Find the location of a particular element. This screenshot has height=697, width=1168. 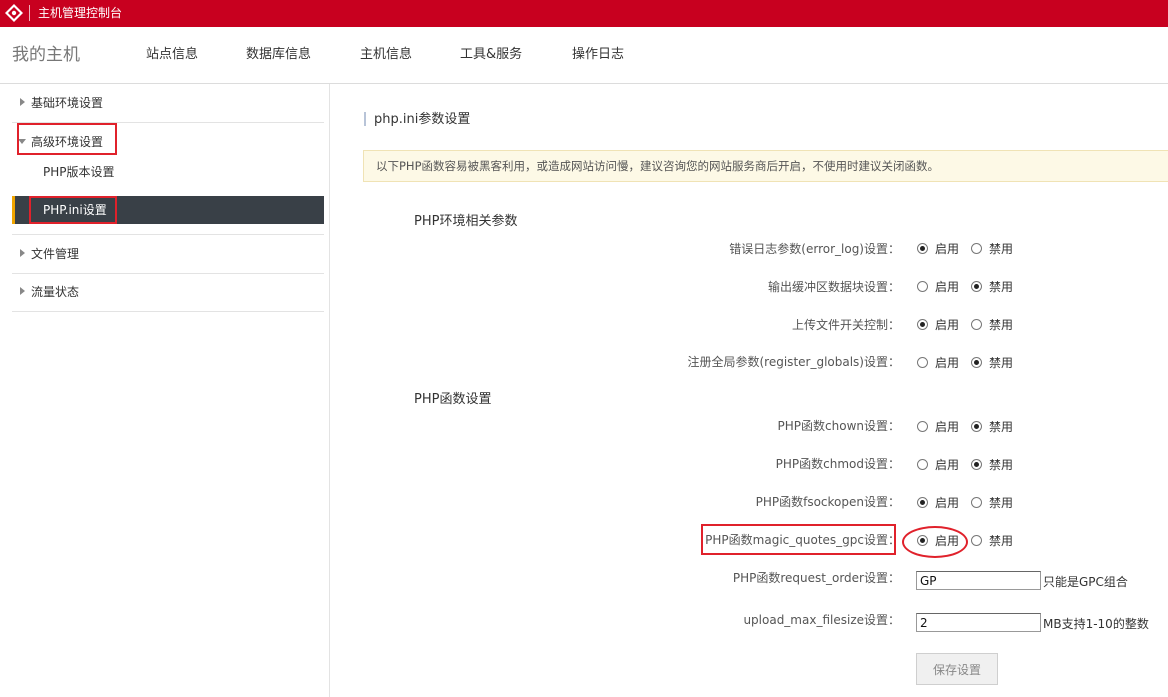

sidebar-group-basic-env: 基础环境设置 is located at coordinates (168, 103).